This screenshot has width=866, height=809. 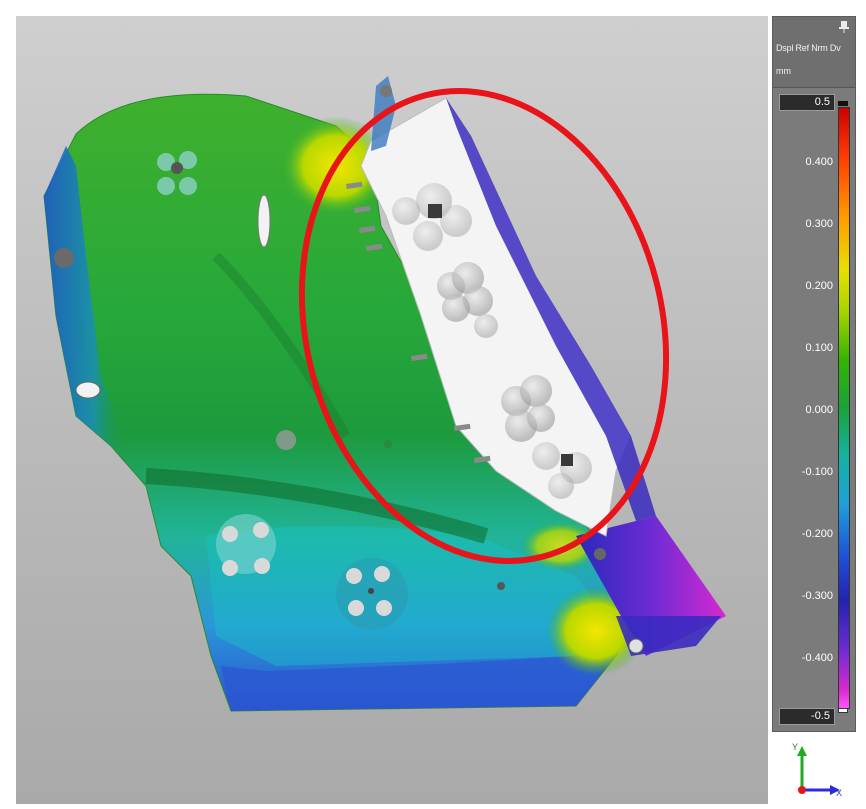 I want to click on colorbar-overflow-cap, so click(x=843, y=103).